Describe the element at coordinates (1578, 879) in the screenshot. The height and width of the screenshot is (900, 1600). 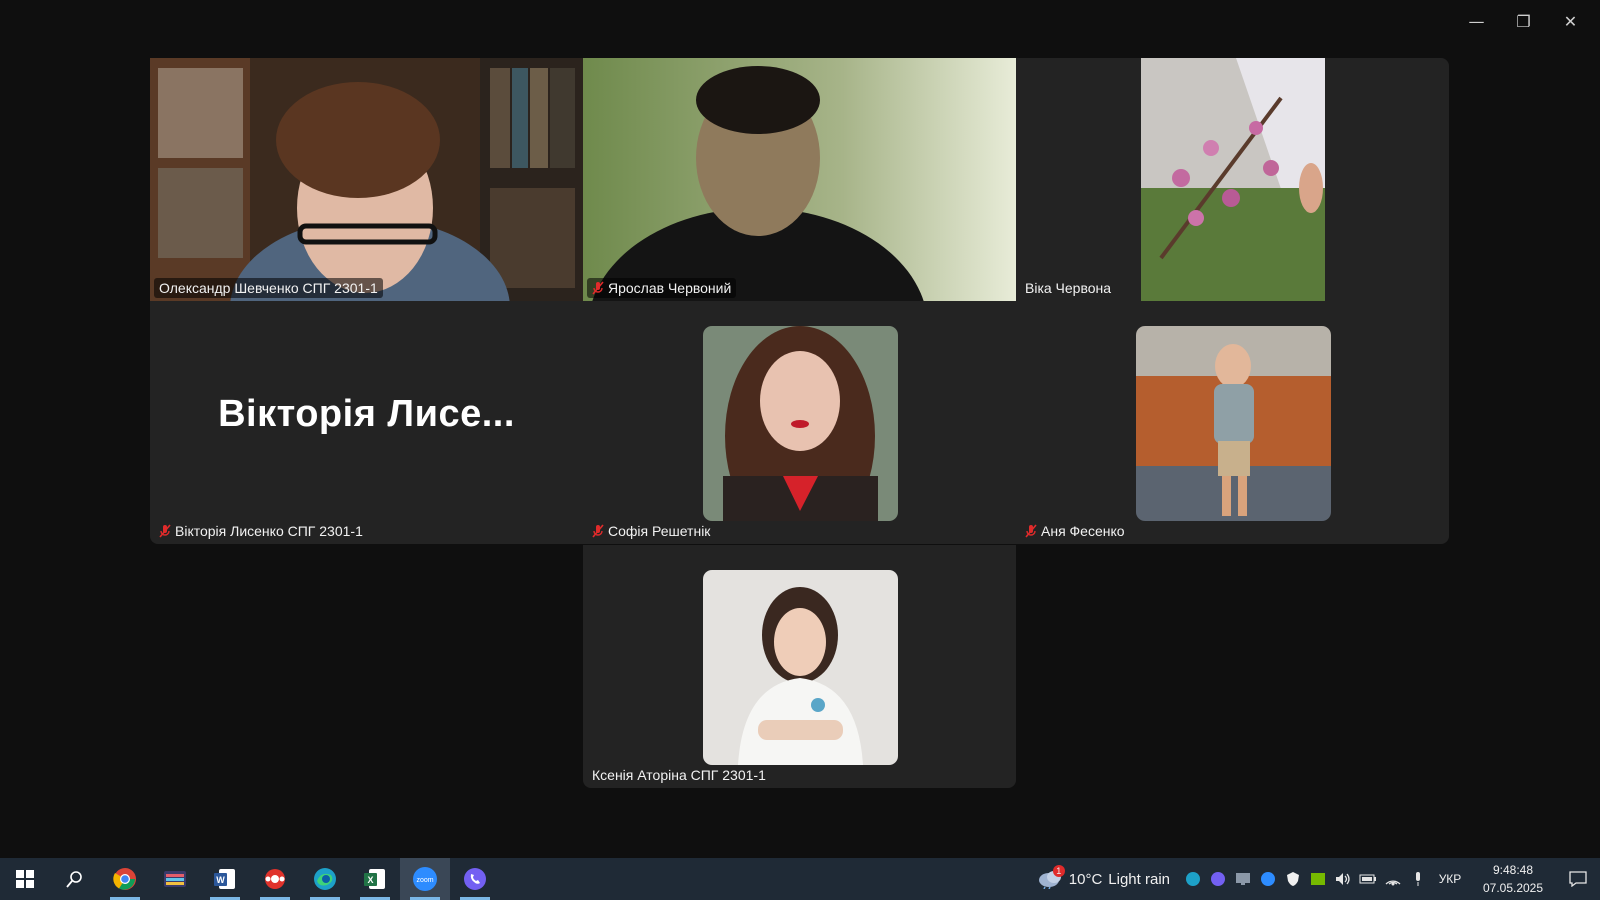
I see `notification-icon` at that location.